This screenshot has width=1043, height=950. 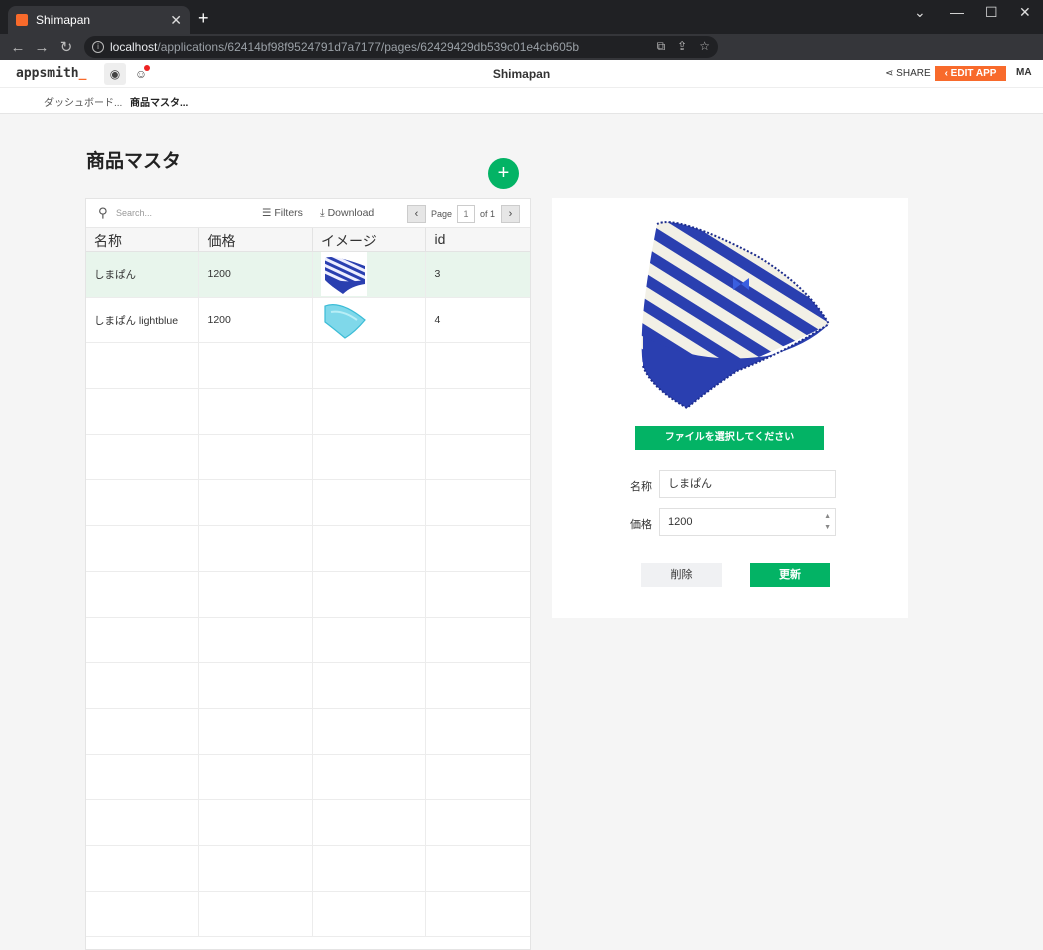 I want to click on share-button: ⋖ SHARE, so click(x=908, y=73).